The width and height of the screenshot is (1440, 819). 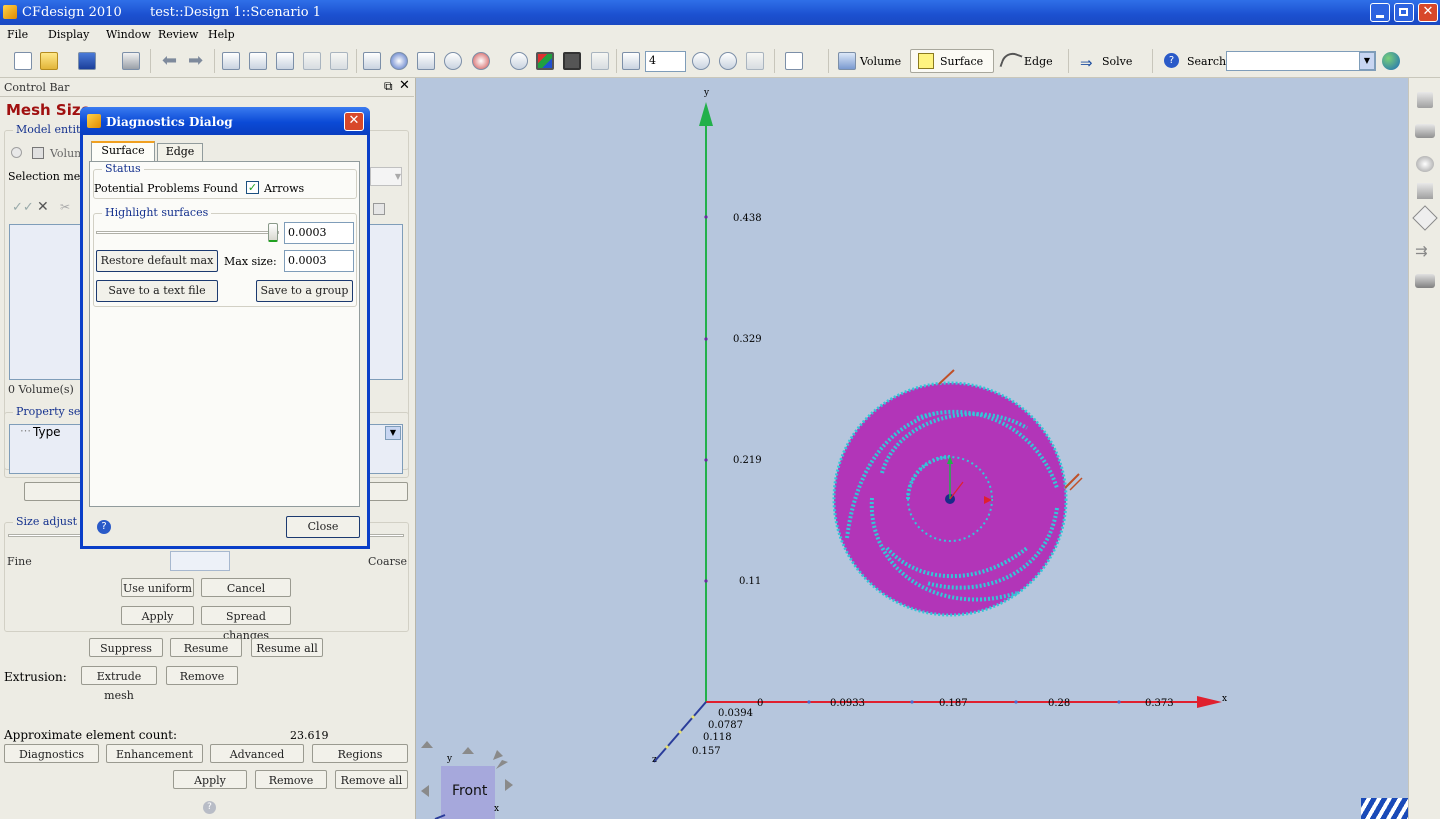 What do you see at coordinates (221, 34) in the screenshot?
I see `menu-help: Help` at bounding box center [221, 34].